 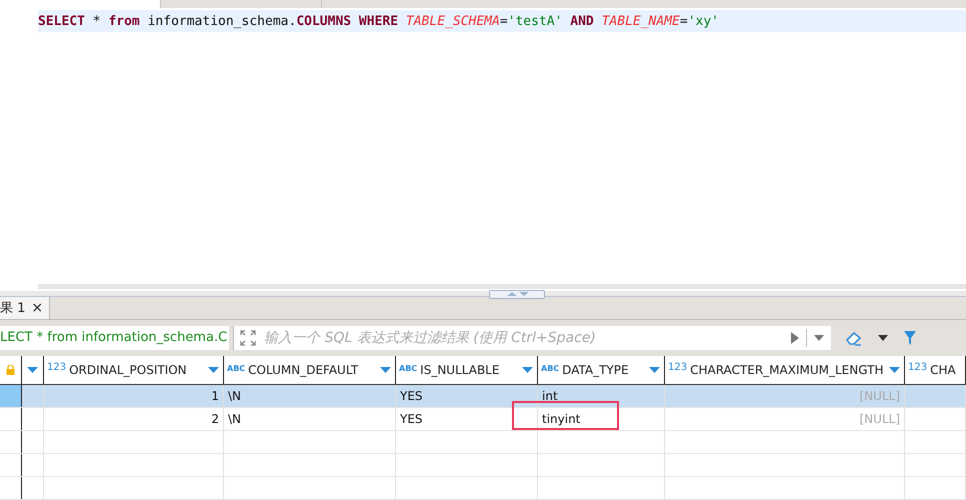 I want to click on table-cell: tinyint, so click(x=561, y=419).